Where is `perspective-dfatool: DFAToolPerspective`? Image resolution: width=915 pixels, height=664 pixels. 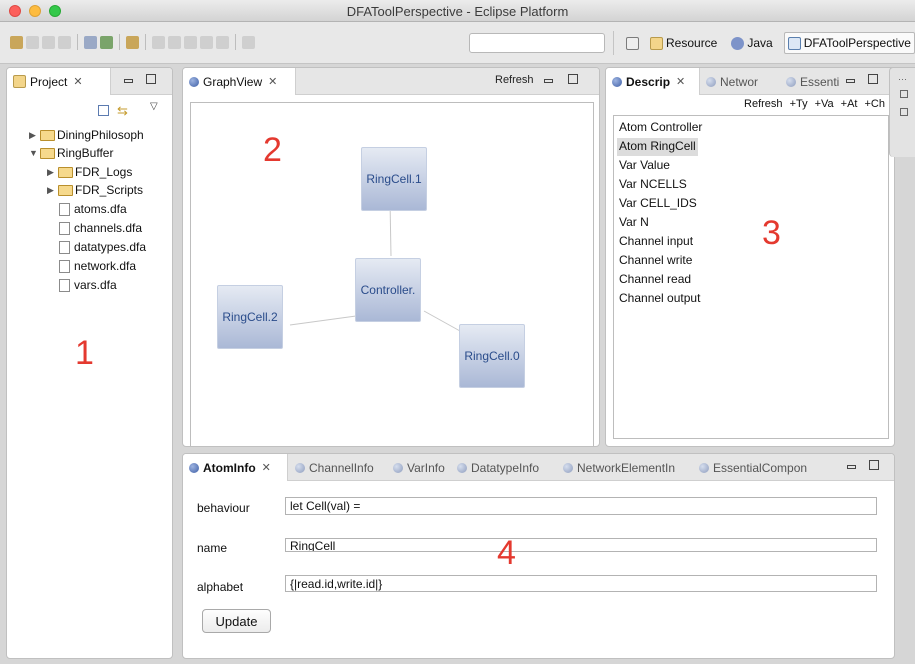 perspective-dfatool: DFAToolPerspective is located at coordinates (849, 43).